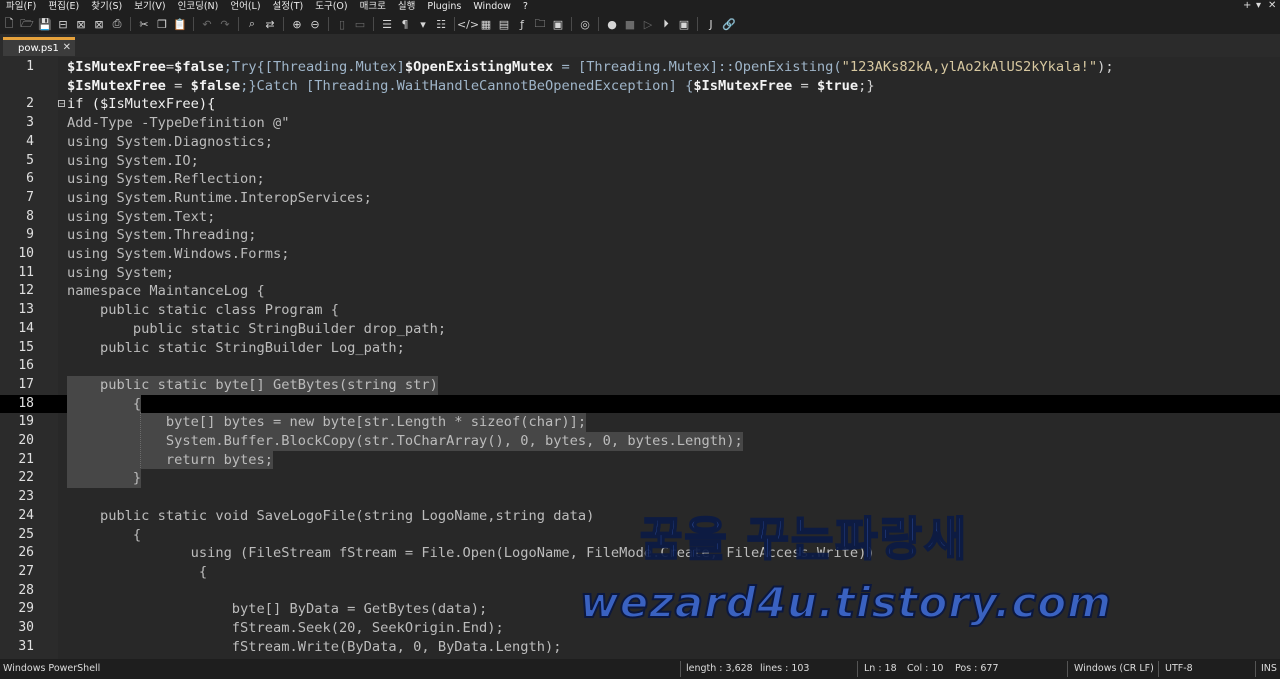 The width and height of the screenshot is (1280, 679). I want to click on save-all-icon: ⊟, so click(63, 24).